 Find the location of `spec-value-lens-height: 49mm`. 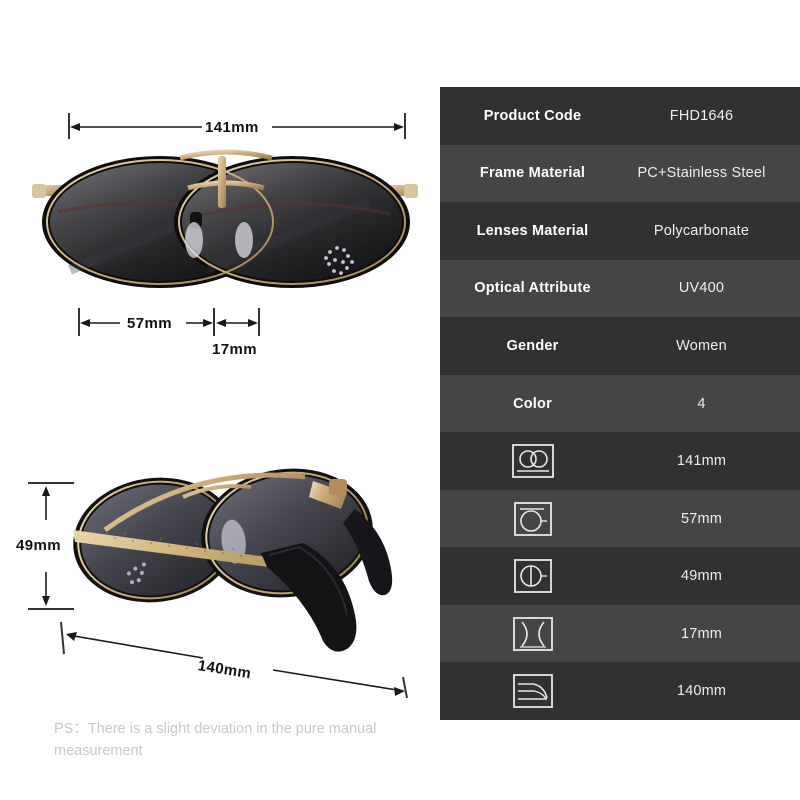

spec-value-lens-height: 49mm is located at coordinates (701, 576).